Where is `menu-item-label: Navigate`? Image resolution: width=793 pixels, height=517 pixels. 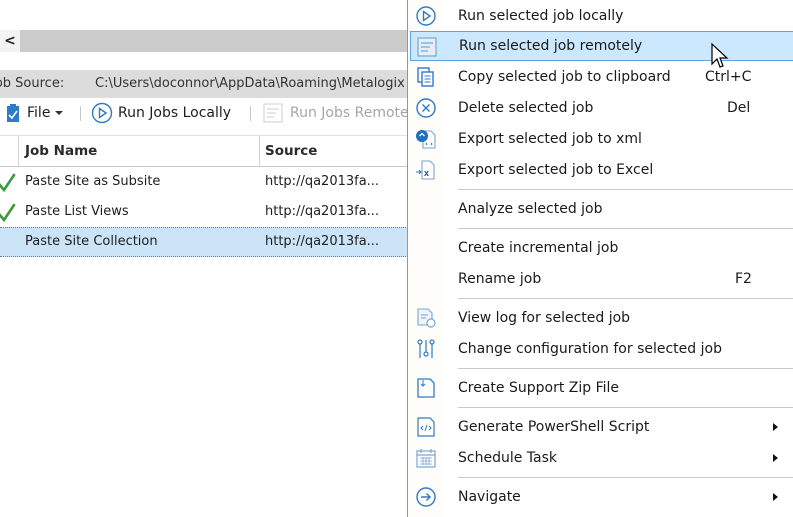 menu-item-label: Navigate is located at coordinates (489, 497).